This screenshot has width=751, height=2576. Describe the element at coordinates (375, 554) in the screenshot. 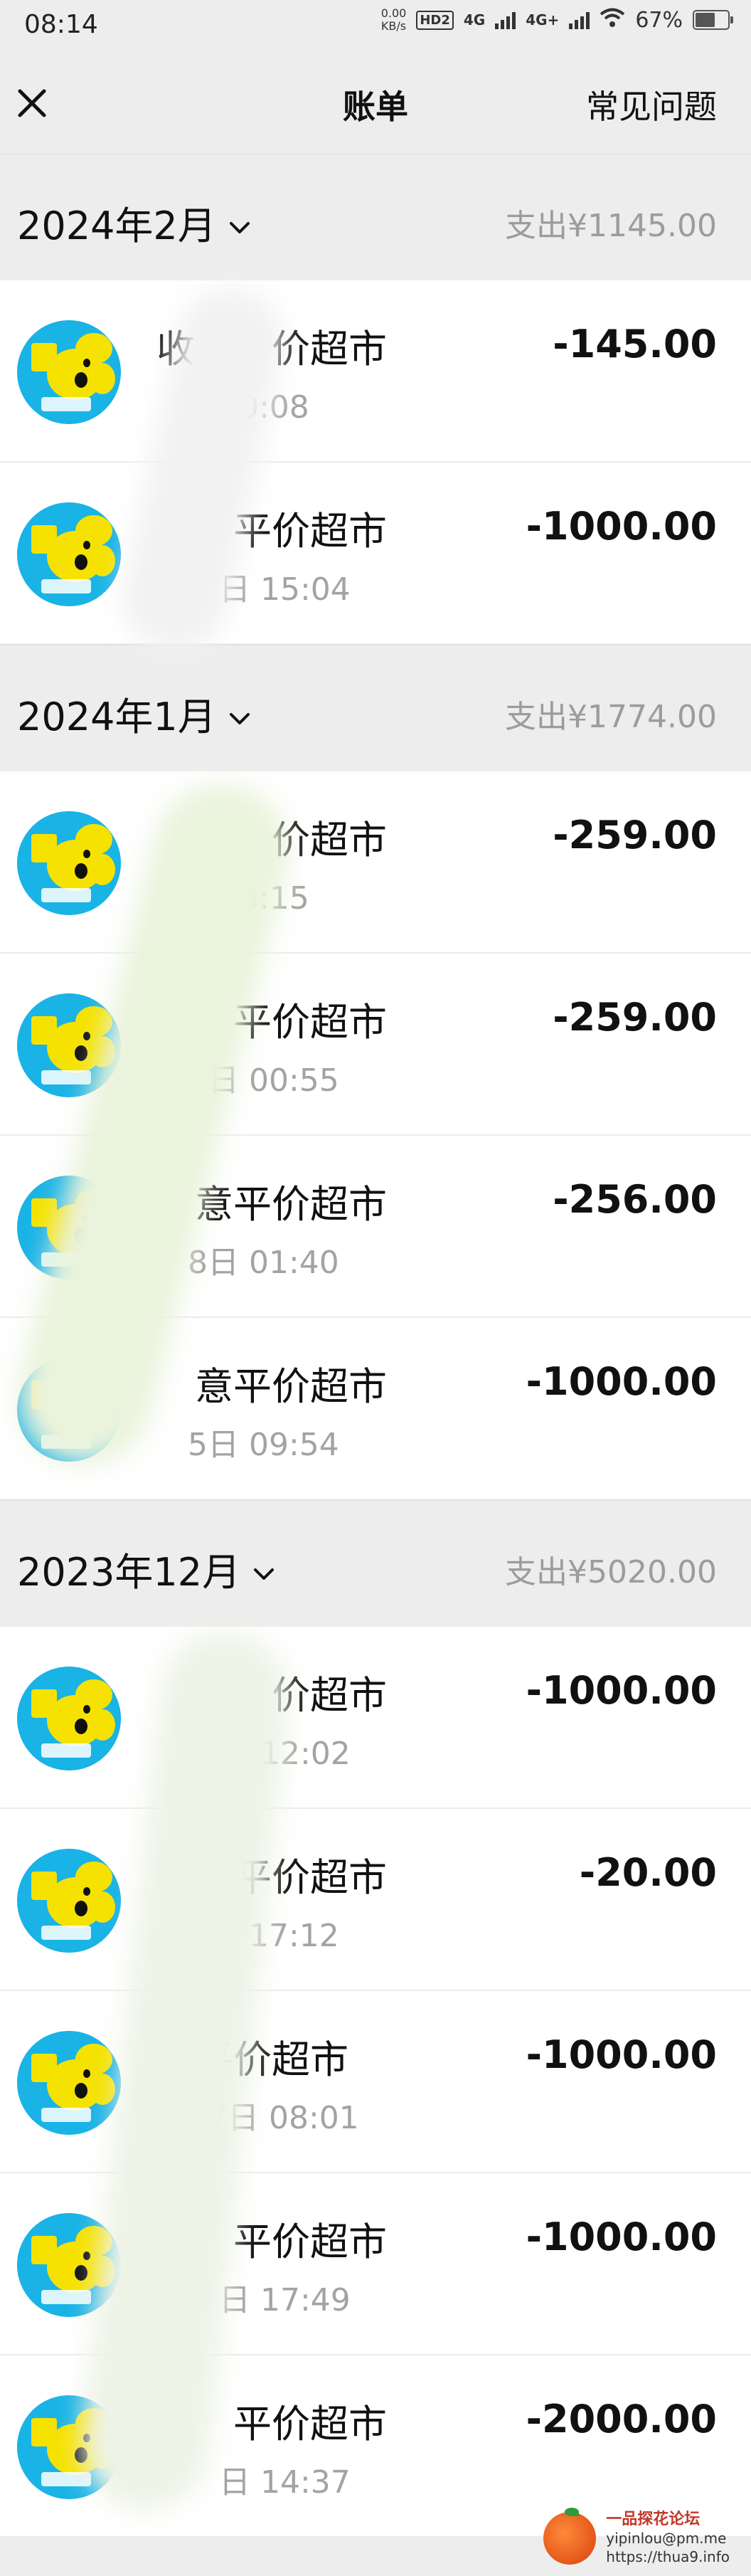

I see `bill-row: 平价超市 日 15:04 -1000.00` at that location.